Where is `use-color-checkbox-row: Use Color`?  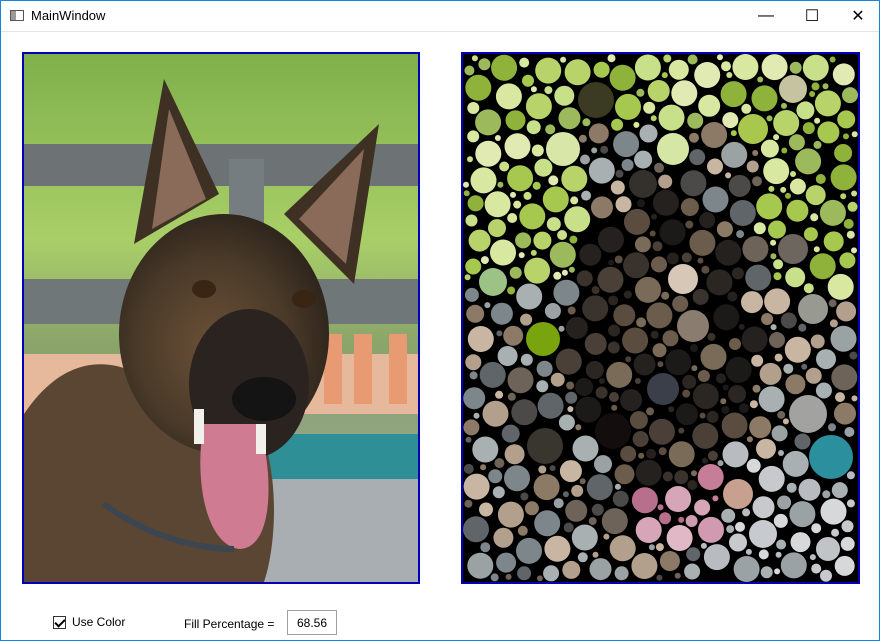
use-color-checkbox-row: Use Color is located at coordinates (89, 622).